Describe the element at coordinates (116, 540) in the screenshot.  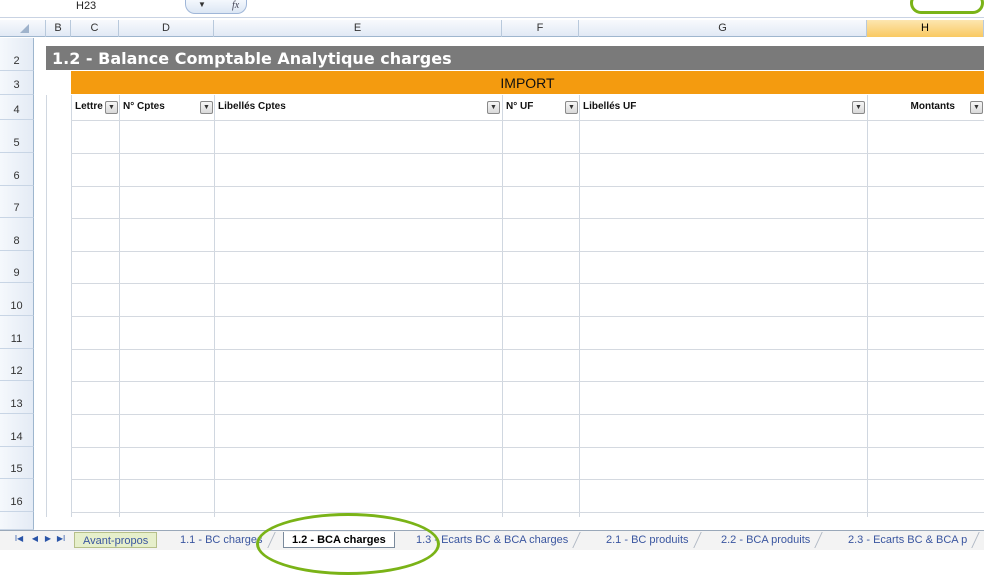
I see `sheet-tab: Avant-propos` at that location.